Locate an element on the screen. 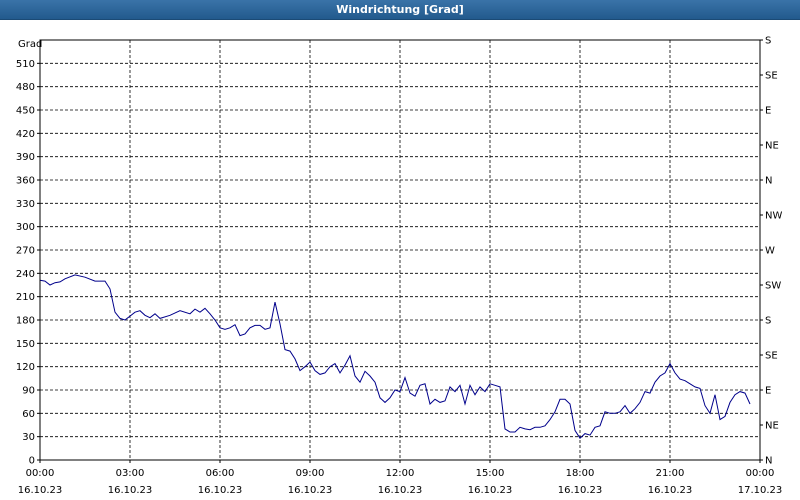 This screenshot has height=500, width=800. y-tick-label: 120 is located at coordinates (25, 367).